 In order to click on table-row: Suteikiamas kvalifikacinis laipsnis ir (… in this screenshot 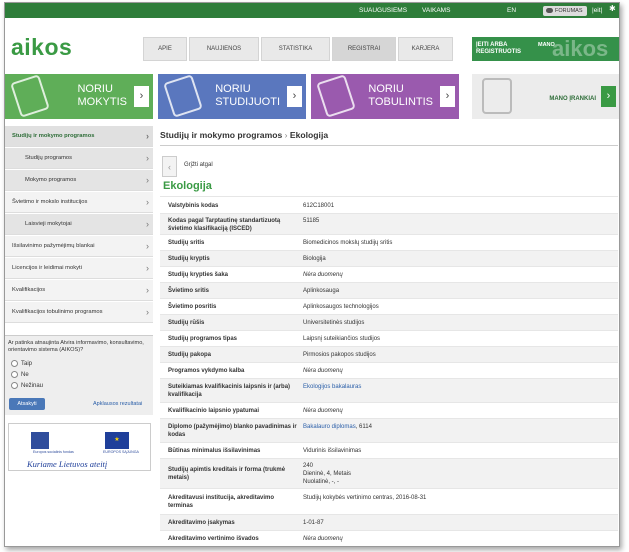, I will do `click(389, 390)`.